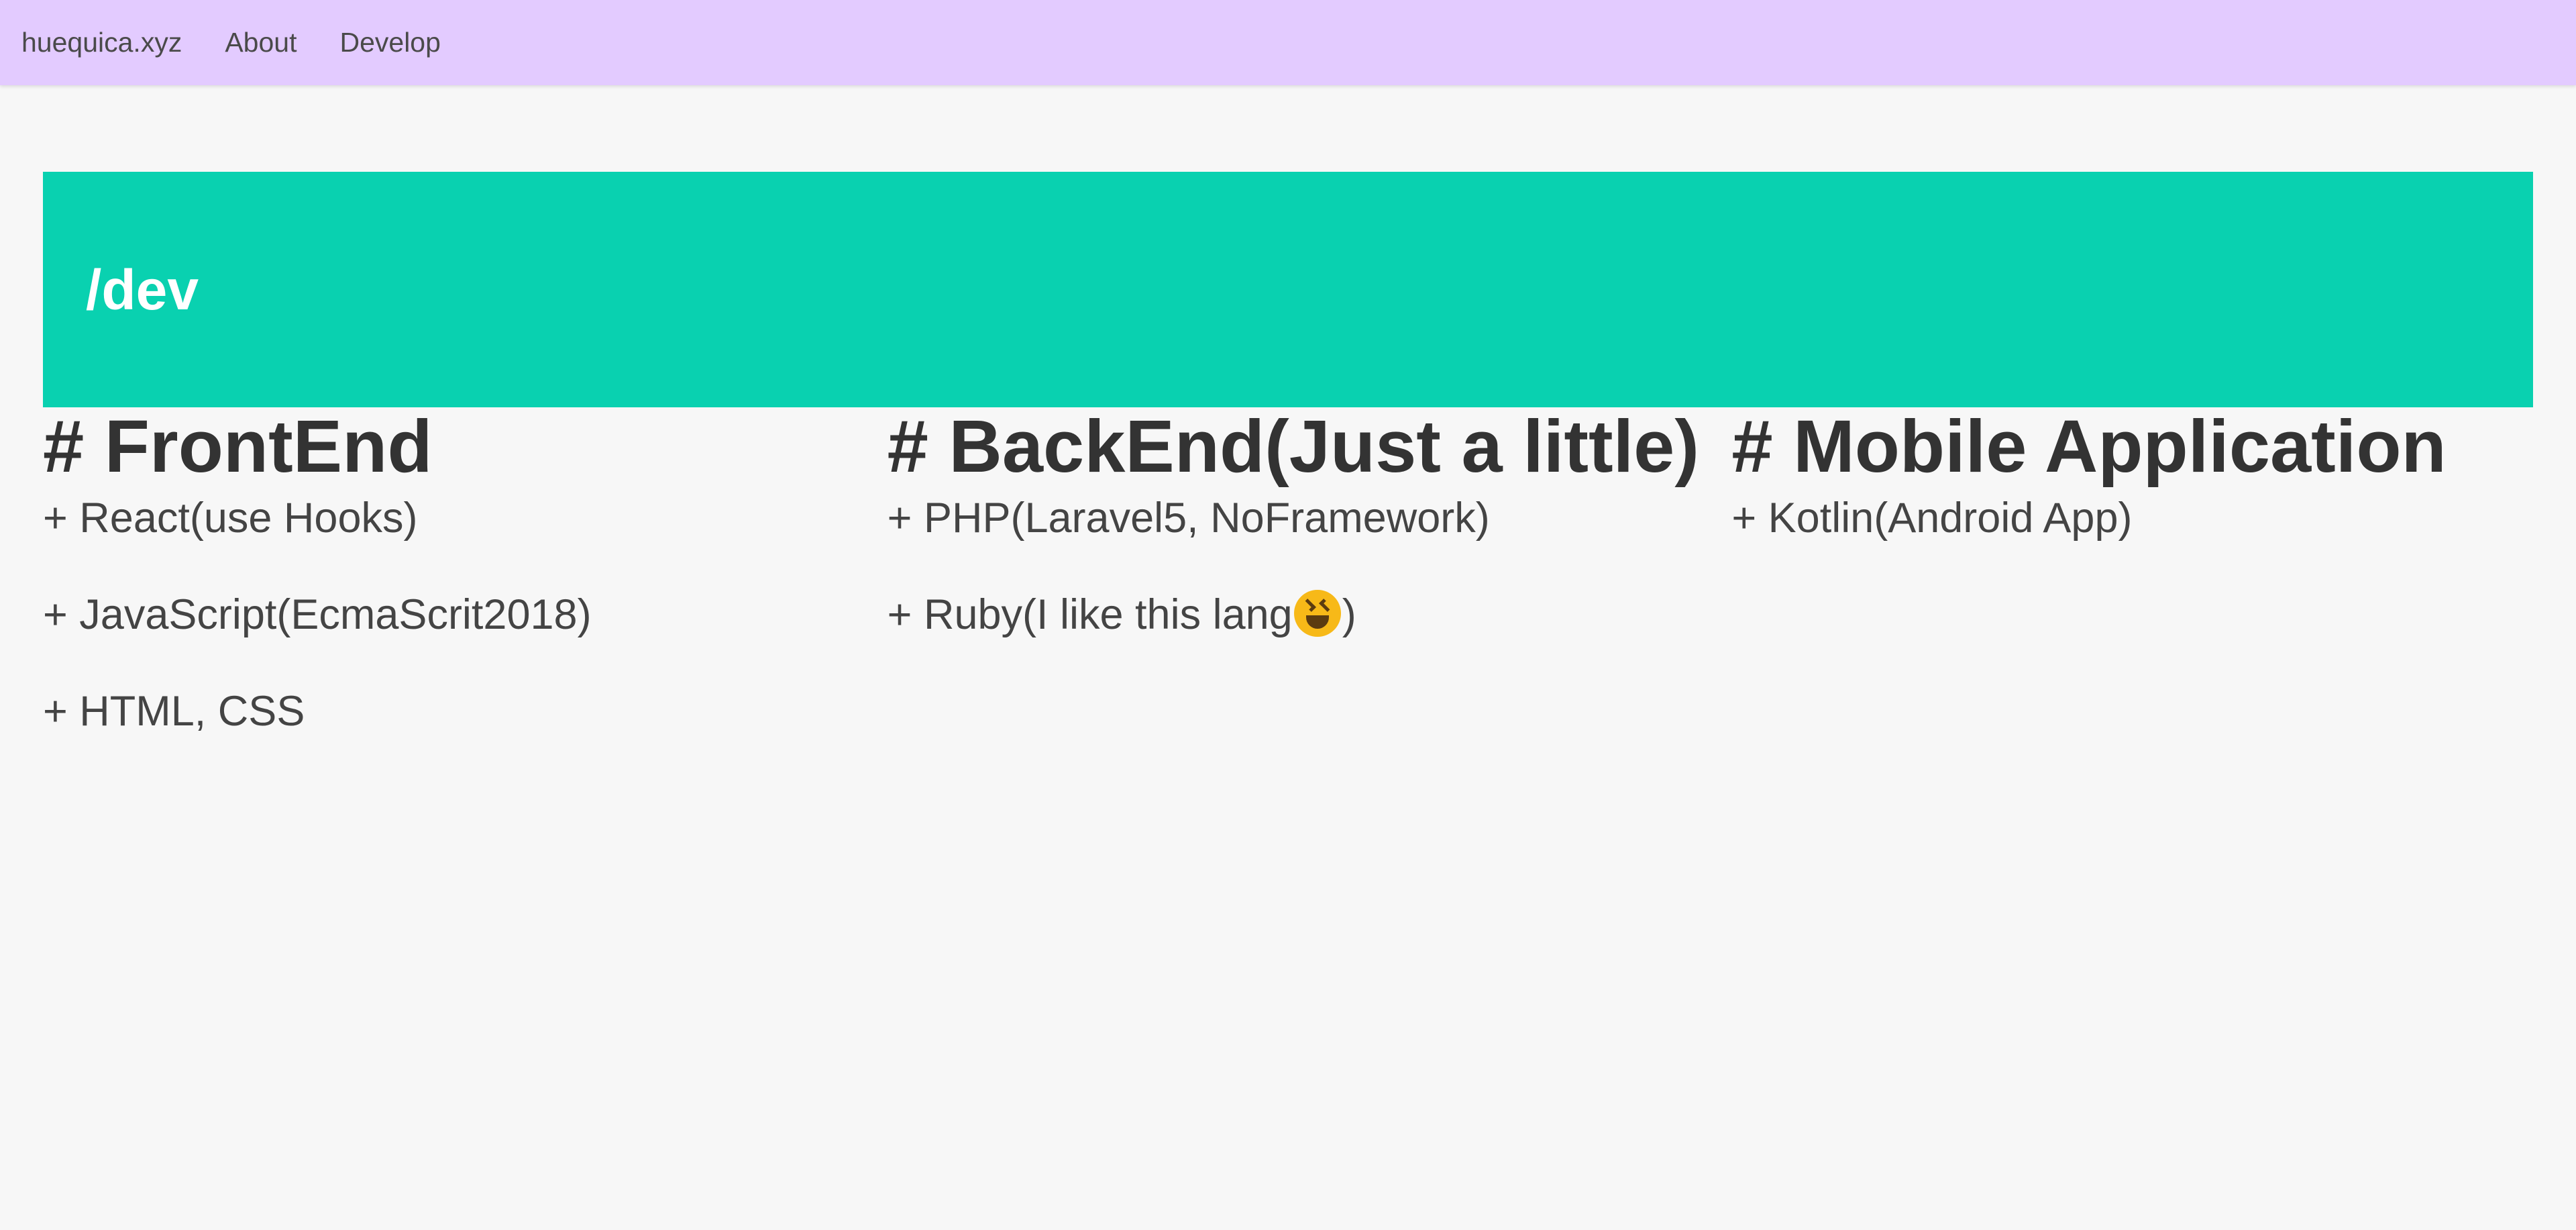 This screenshot has height=1230, width=2576. What do you see at coordinates (1349, 614) in the screenshot?
I see `list-item-text-end: )` at bounding box center [1349, 614].